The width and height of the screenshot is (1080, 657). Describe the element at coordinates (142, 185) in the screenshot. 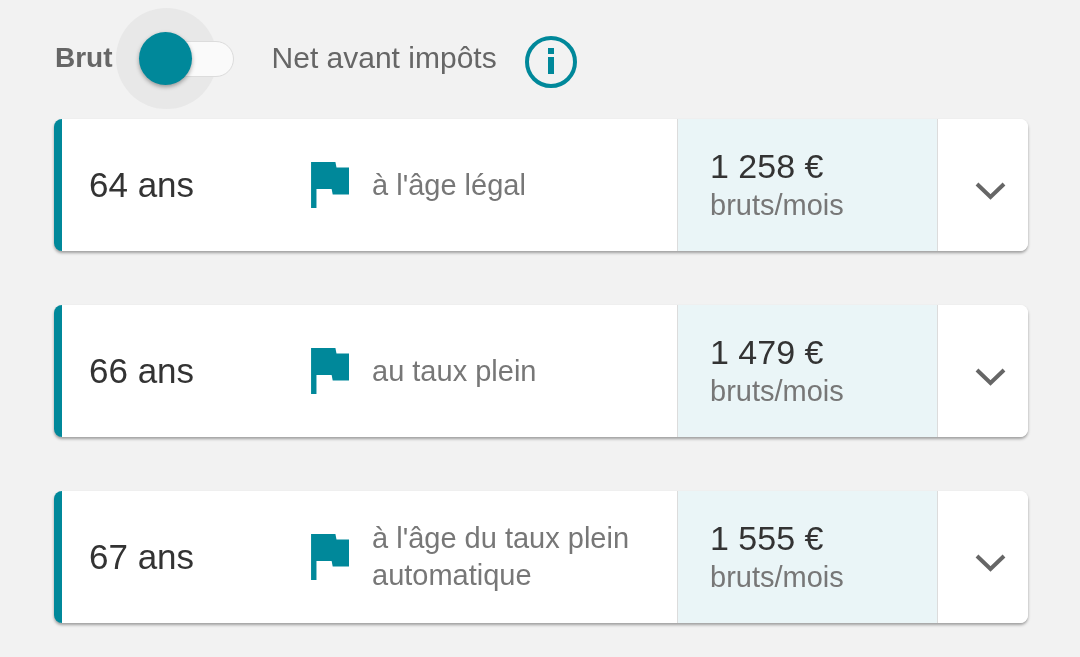

I see `age-label: 64 ans` at that location.